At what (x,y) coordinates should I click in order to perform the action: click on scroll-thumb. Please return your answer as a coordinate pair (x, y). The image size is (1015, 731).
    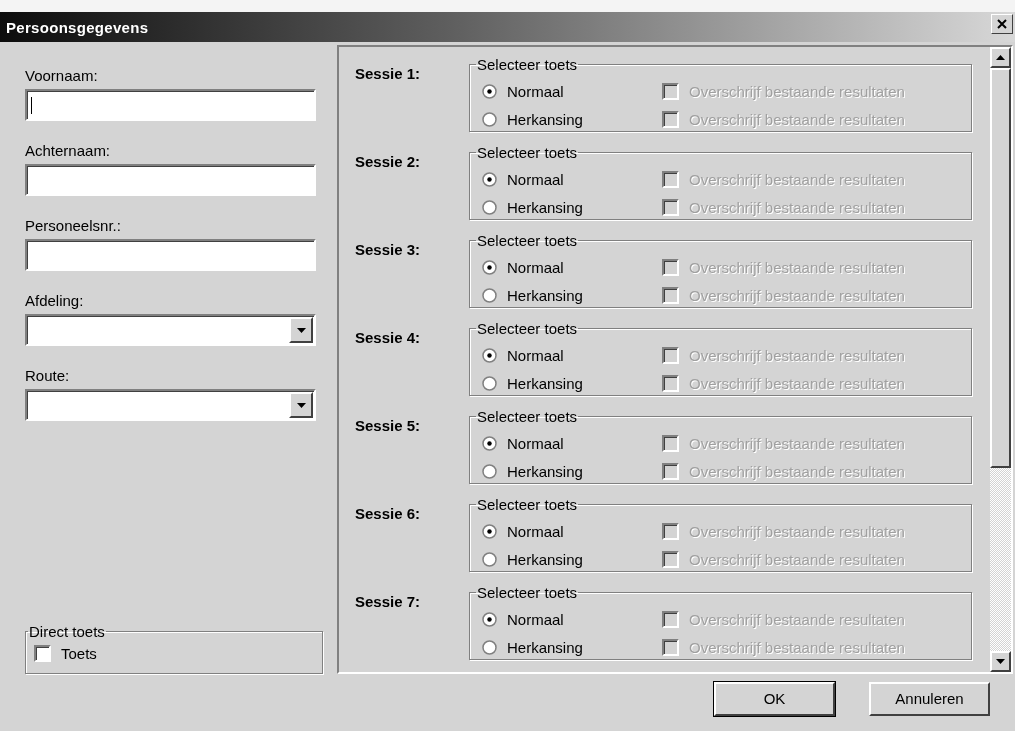
    Looking at the image, I should click on (1000, 268).